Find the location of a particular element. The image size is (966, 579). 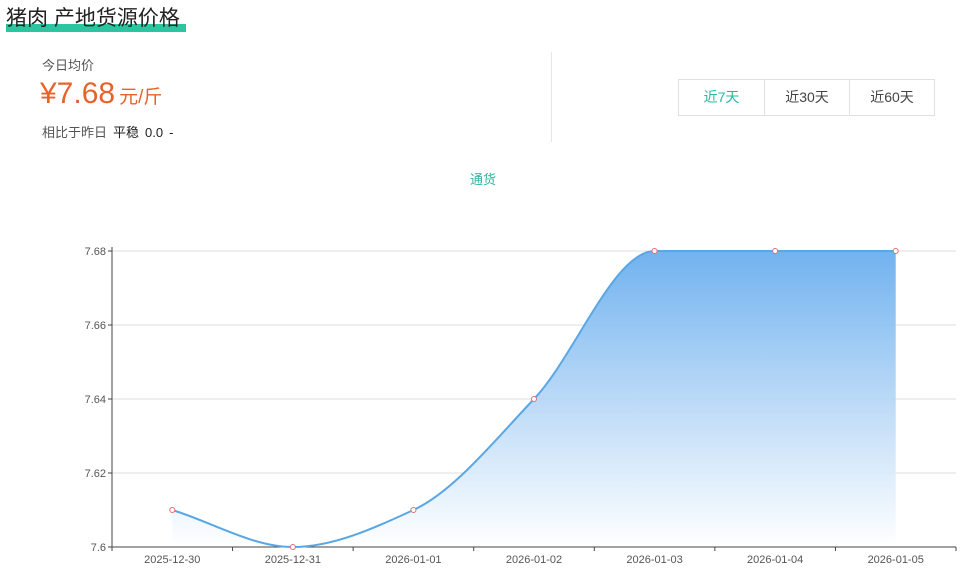

x-tick-label: 2026-01-02 is located at coordinates (534, 560).